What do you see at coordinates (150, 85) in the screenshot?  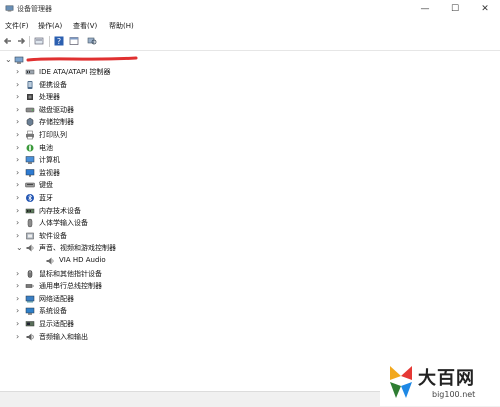 I see `tree-category-item: › 便携设备` at bounding box center [150, 85].